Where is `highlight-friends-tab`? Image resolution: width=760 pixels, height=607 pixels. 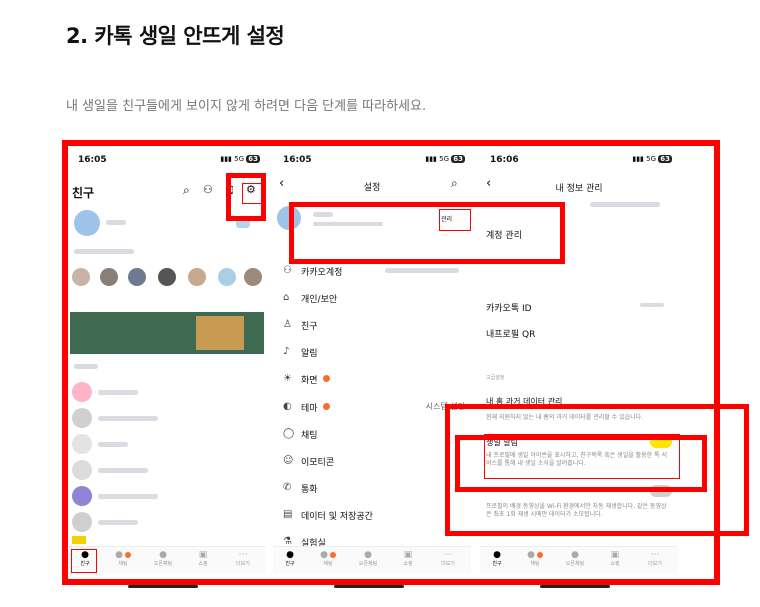 highlight-friends-tab is located at coordinates (84, 561).